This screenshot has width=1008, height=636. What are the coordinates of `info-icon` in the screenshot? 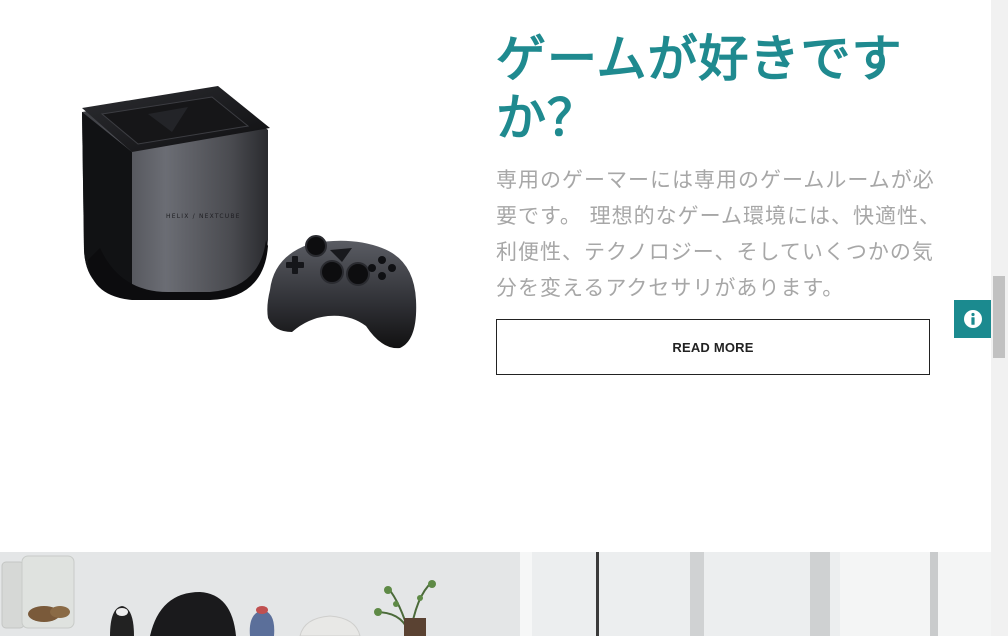 It's located at (972, 319).